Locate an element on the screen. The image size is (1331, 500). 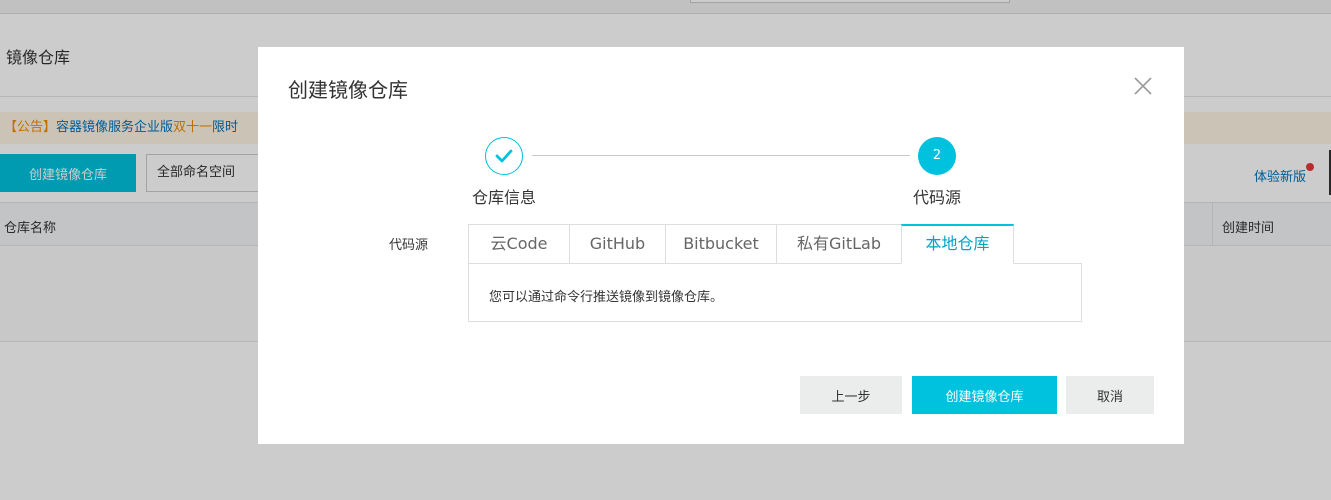
tab-panel: 您可以通过命令行推送镜像到镜像仓库。 is located at coordinates (775, 292).